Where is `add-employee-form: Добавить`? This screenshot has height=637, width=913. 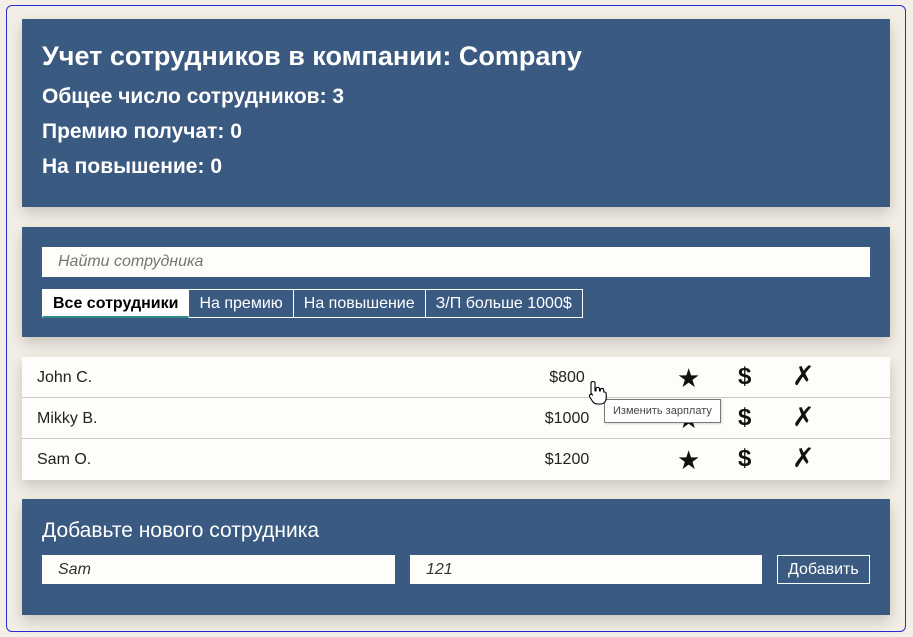 add-employee-form: Добавить is located at coordinates (456, 569).